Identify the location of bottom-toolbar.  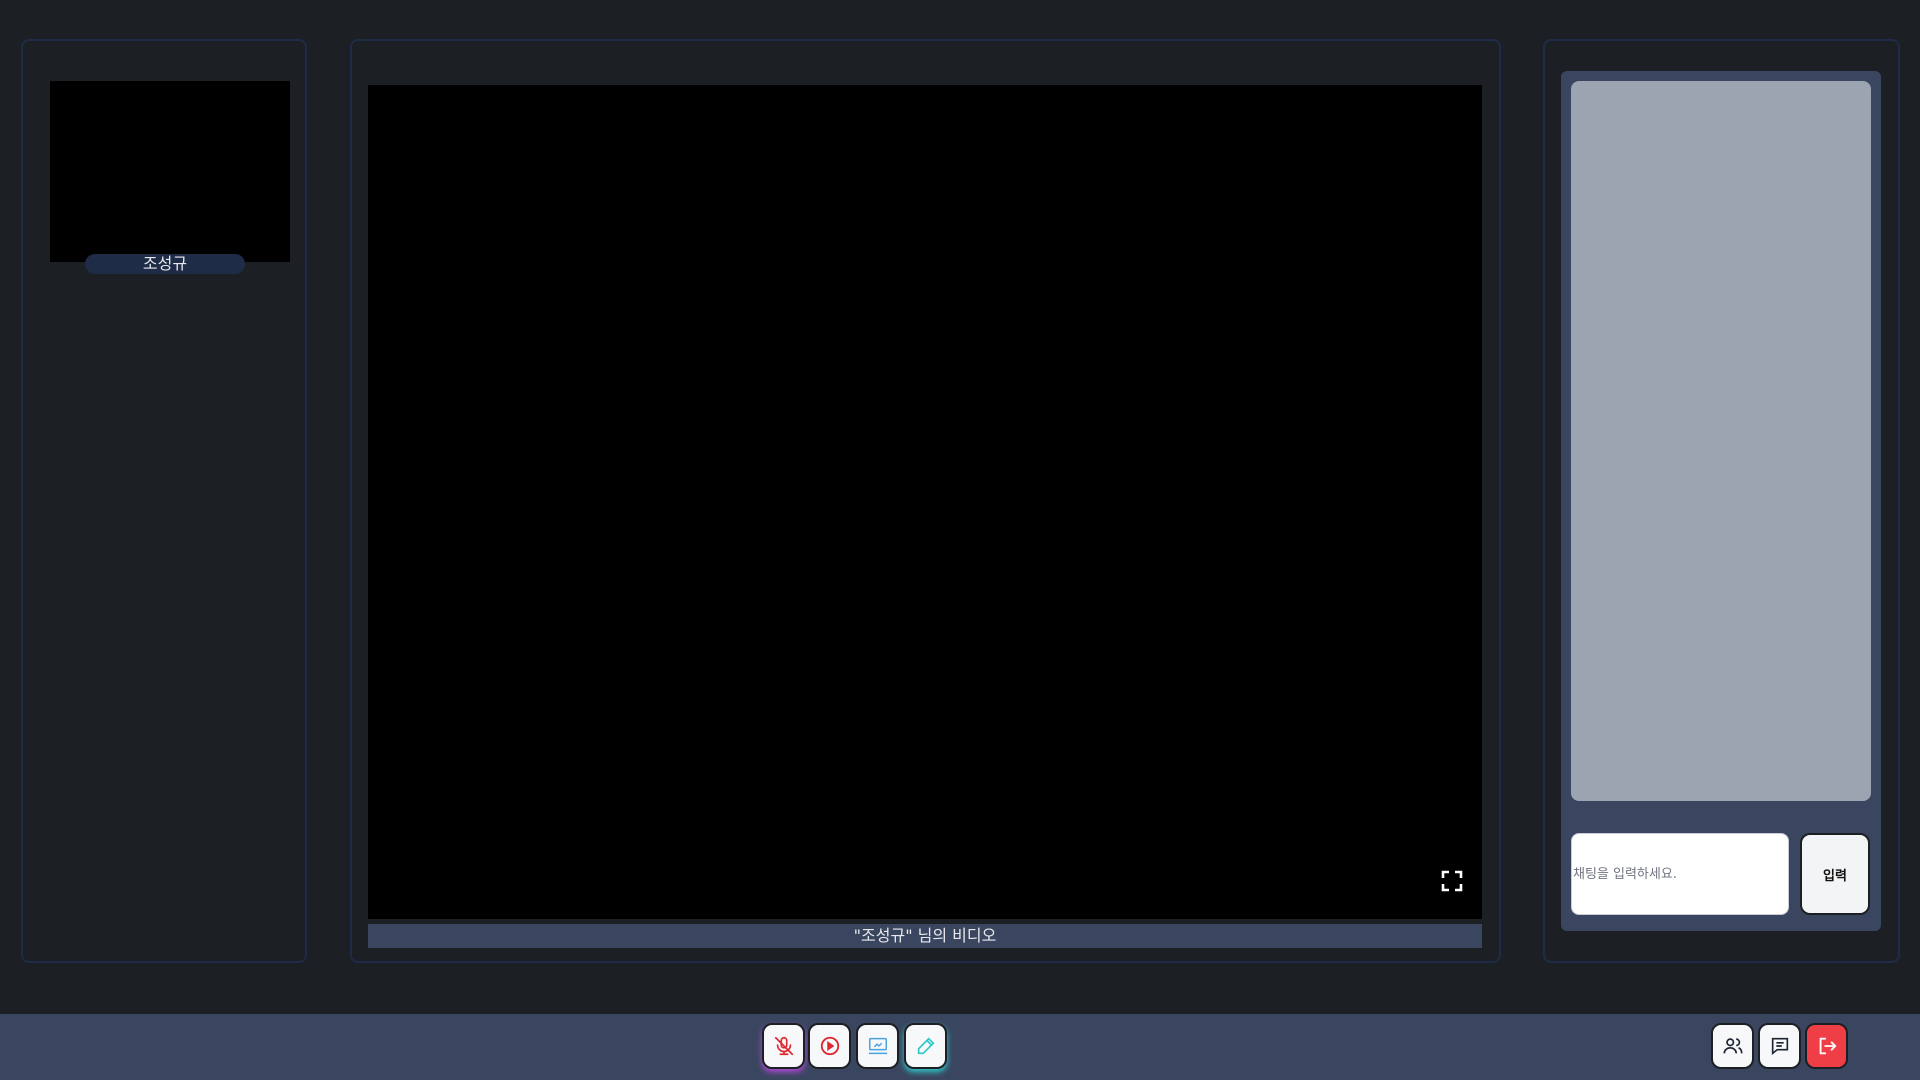
(960, 1047).